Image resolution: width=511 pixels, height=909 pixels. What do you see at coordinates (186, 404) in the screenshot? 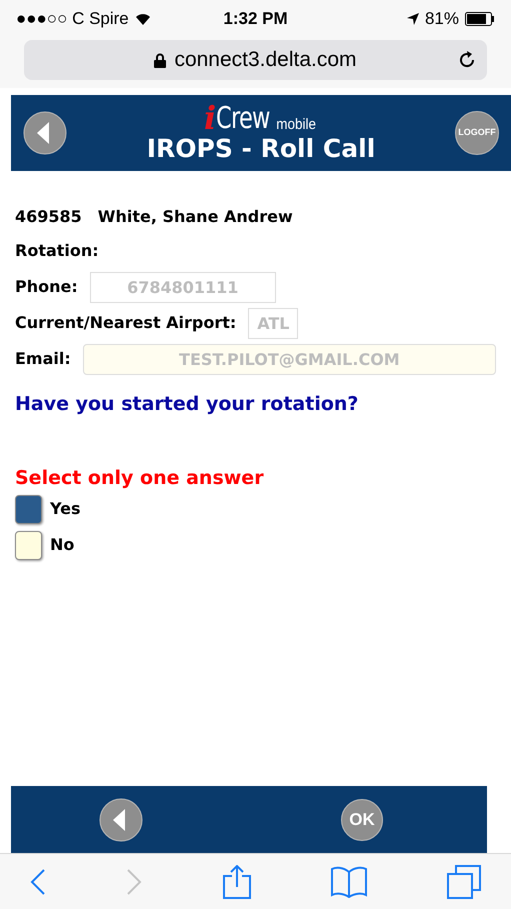
I see `question-text: Have you started your rotation?` at bounding box center [186, 404].